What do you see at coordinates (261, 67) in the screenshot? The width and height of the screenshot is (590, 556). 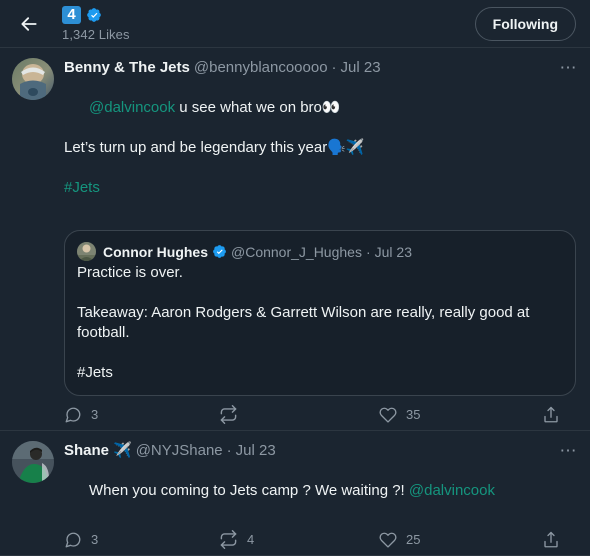 I see `user-handle: @bennyblancooooo` at bounding box center [261, 67].